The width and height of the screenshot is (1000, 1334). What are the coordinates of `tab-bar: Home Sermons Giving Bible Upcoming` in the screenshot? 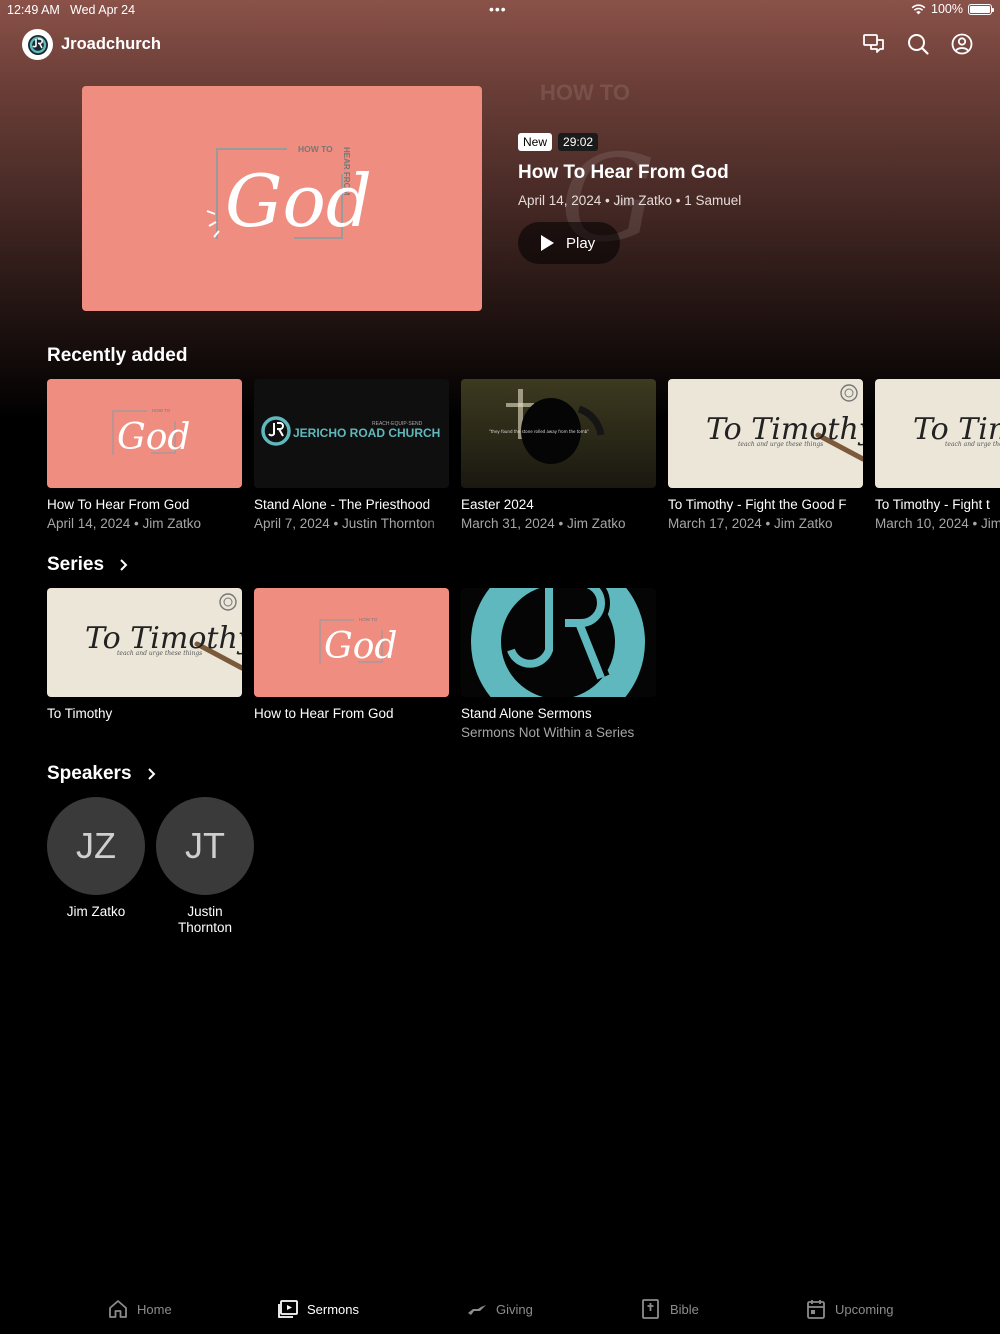 It's located at (500, 1310).